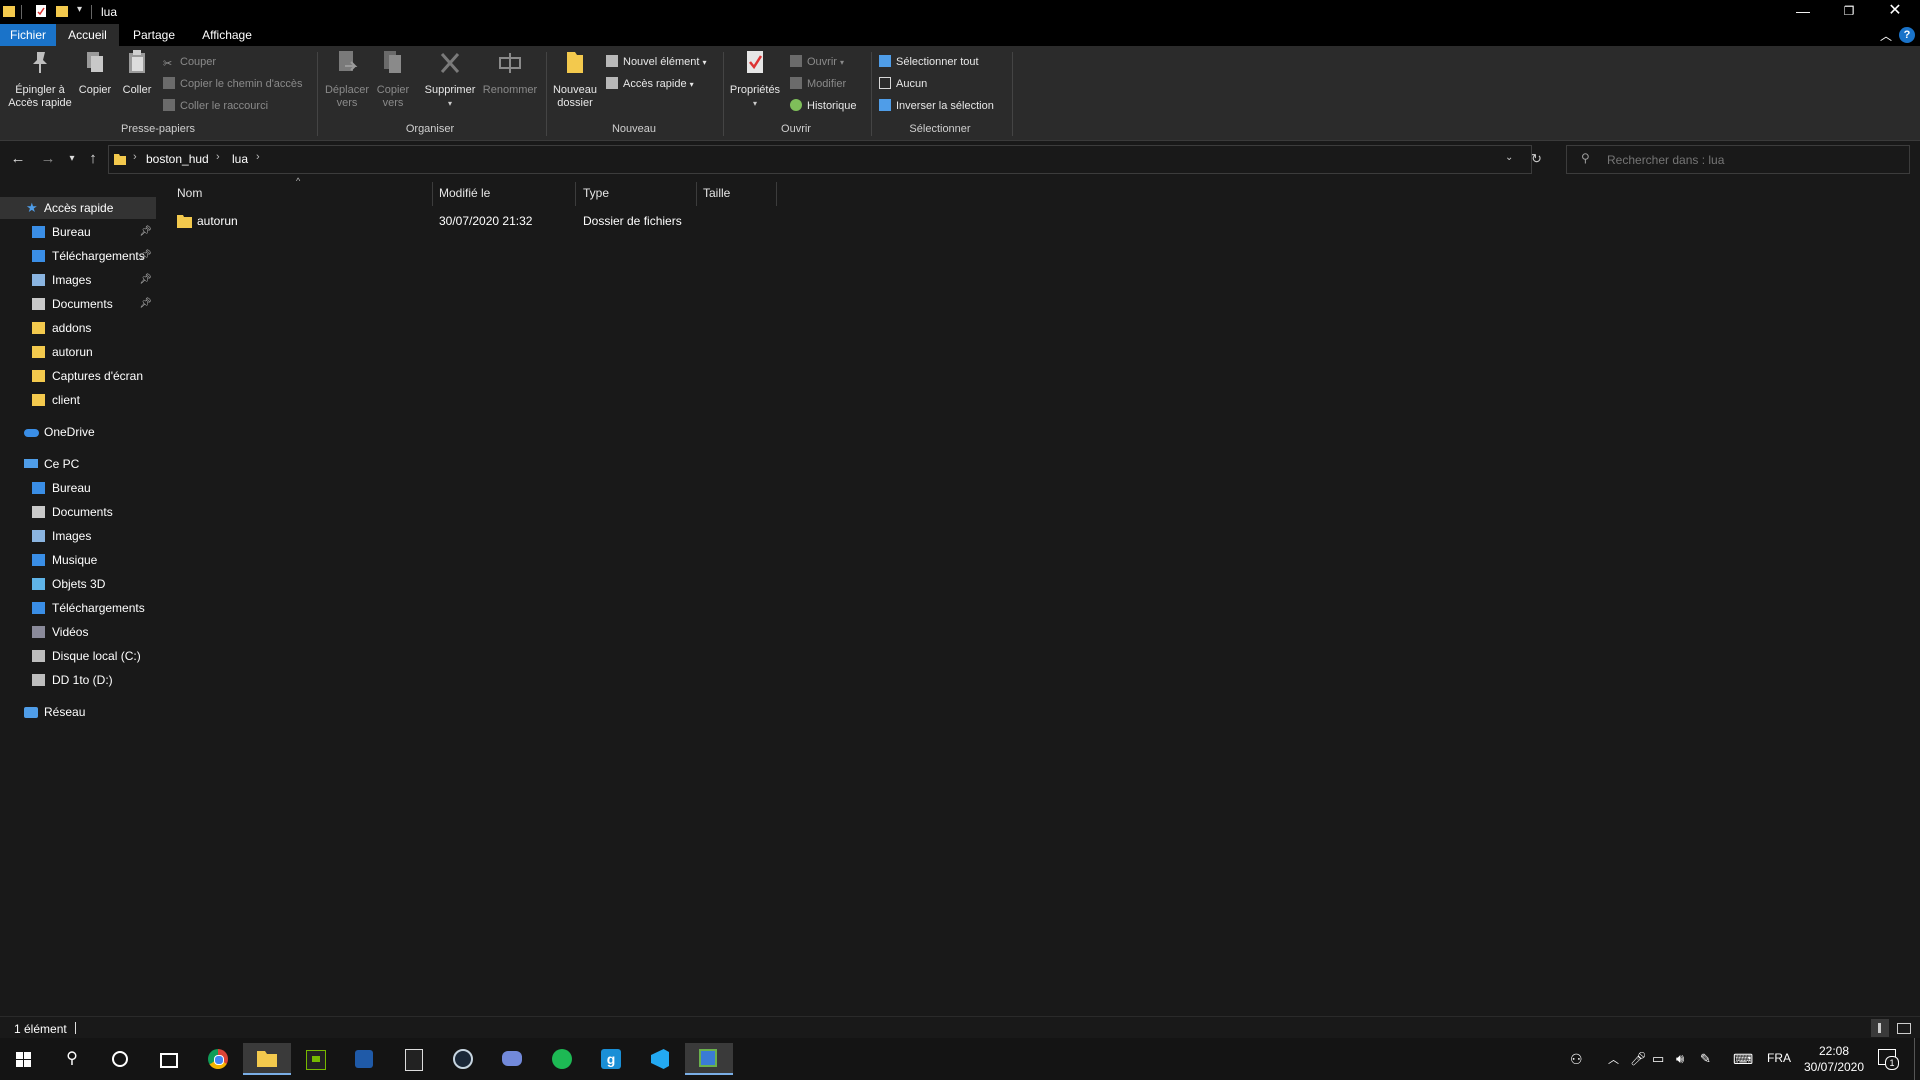 This screenshot has width=1920, height=1080. Describe the element at coordinates (1743, 1059) in the screenshot. I see `keyboard-icon: ⌨` at that location.